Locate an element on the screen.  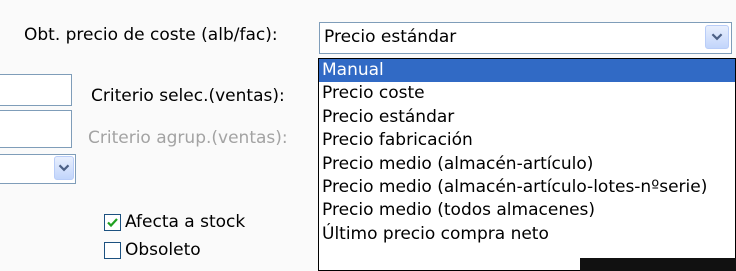
option-precio-coste: Precio coste is located at coordinates (527, 93).